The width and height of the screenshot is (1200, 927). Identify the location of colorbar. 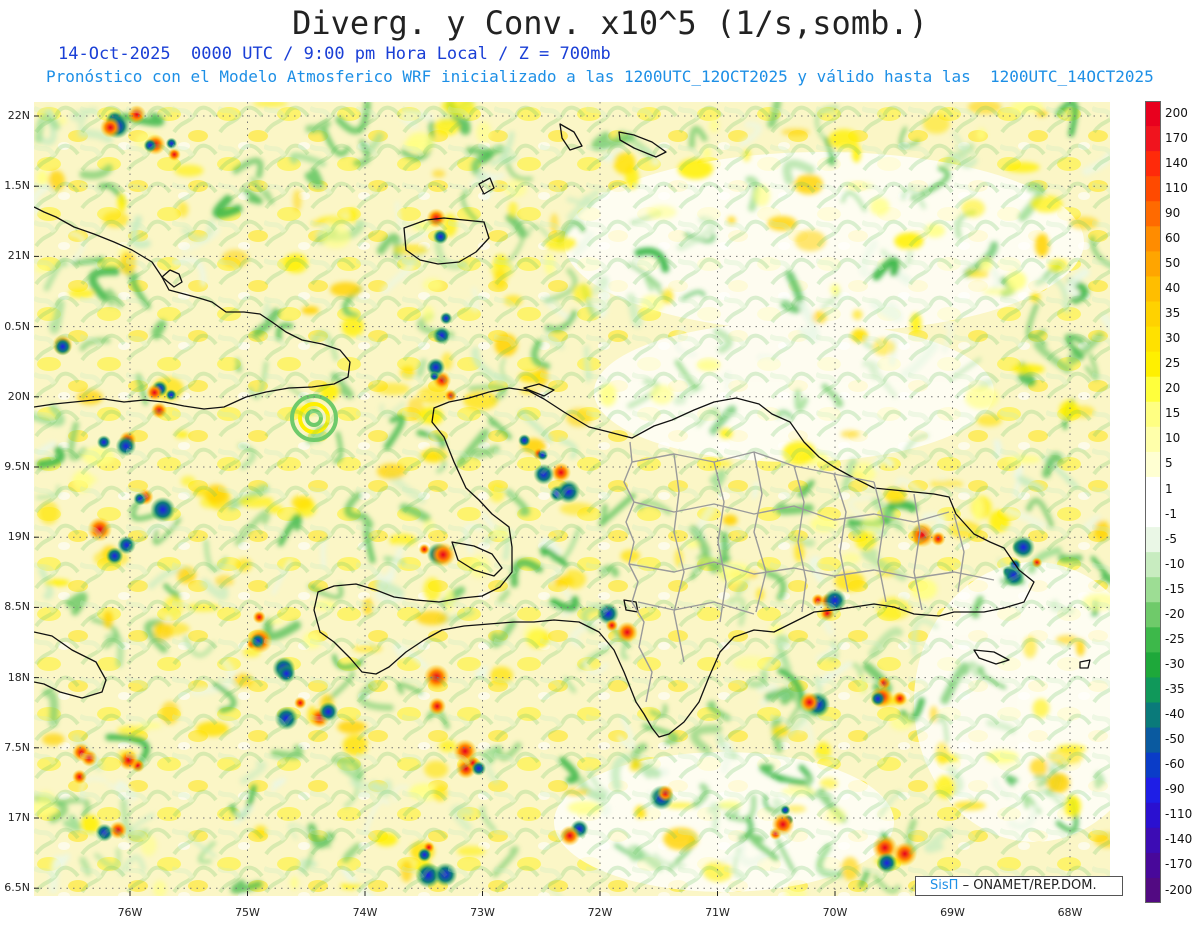
(1153, 502).